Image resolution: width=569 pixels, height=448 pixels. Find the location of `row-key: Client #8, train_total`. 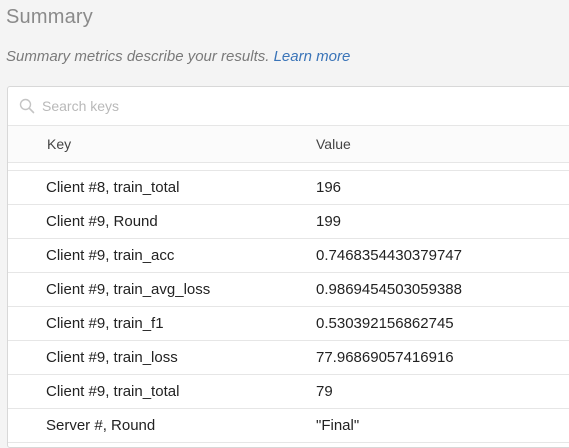

row-key: Client #8, train_total is located at coordinates (113, 187).